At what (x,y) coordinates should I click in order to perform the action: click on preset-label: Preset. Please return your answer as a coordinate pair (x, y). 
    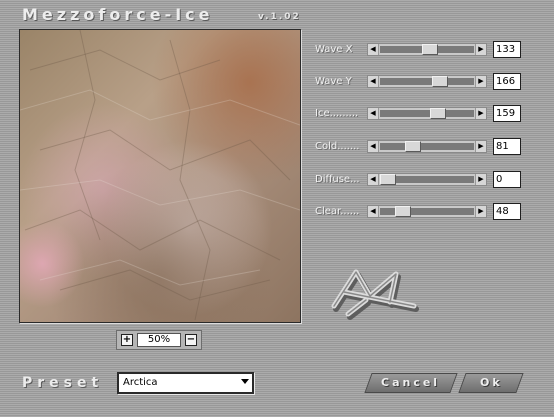
    Looking at the image, I should click on (63, 383).